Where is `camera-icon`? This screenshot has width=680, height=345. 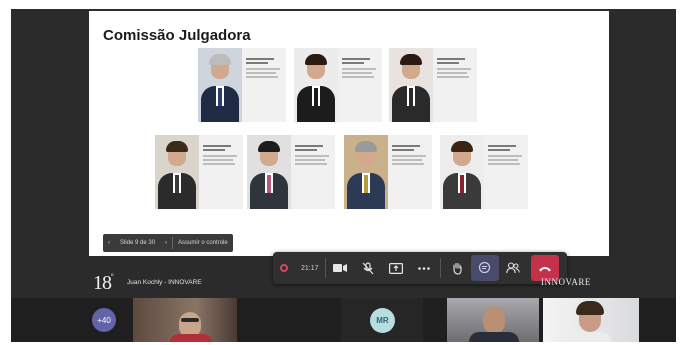
camera-icon is located at coordinates (339, 268).